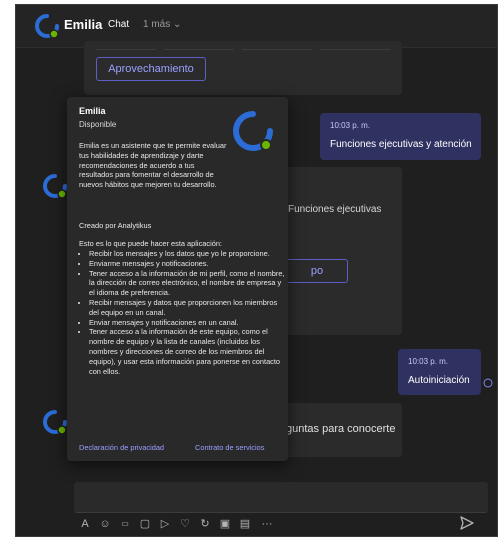  What do you see at coordinates (439, 380) in the screenshot?
I see `message-text: Autoiniciación` at bounding box center [439, 380].